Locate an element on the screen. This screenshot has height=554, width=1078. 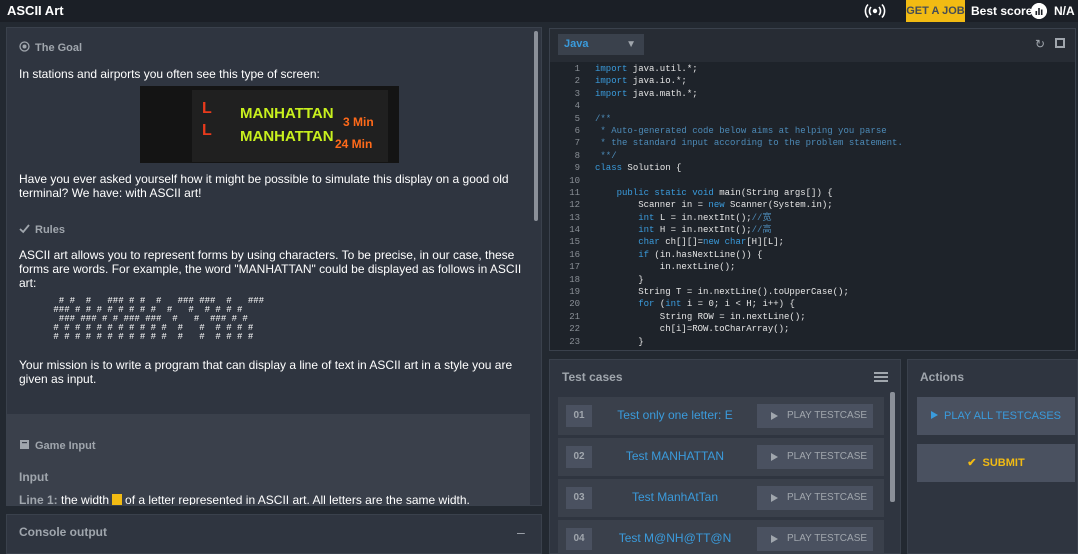
code-line: 3 import java.math.*; is located at coordinates (812, 94).